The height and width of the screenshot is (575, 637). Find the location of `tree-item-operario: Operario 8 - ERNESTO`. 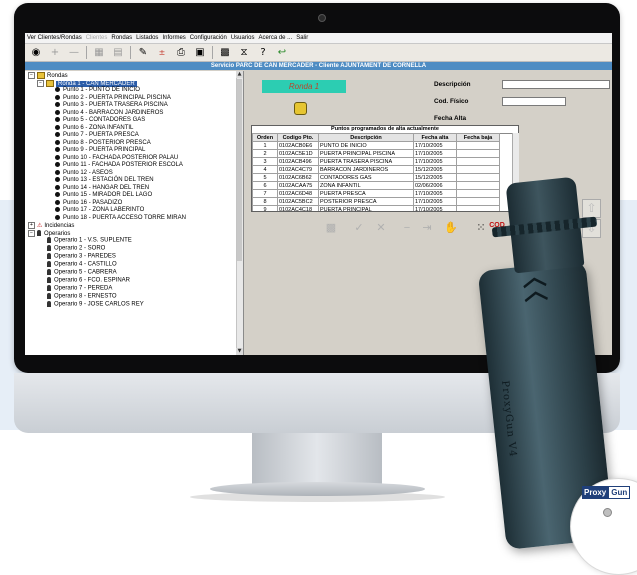

tree-item-operario: Operario 8 - ERNESTO is located at coordinates (82, 297).